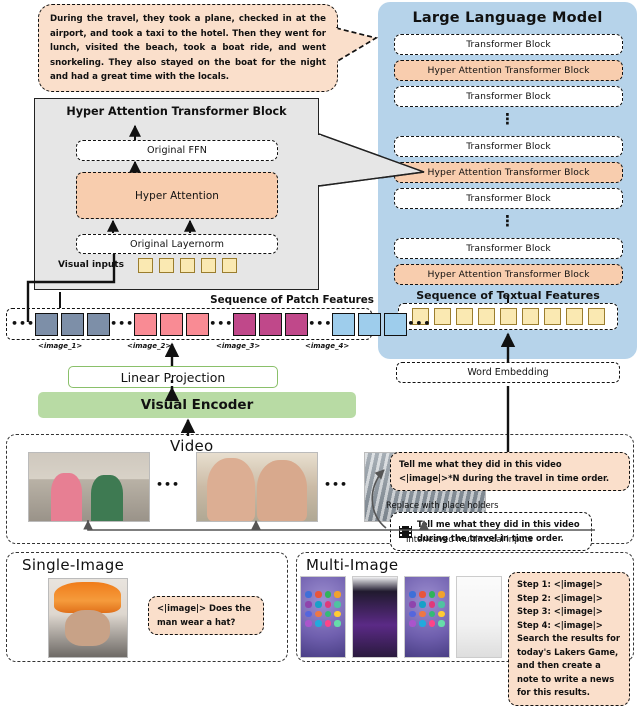 Image resolution: width=640 pixels, height=706 pixels. I want to click on llm-title: Large Language Model, so click(507, 18).